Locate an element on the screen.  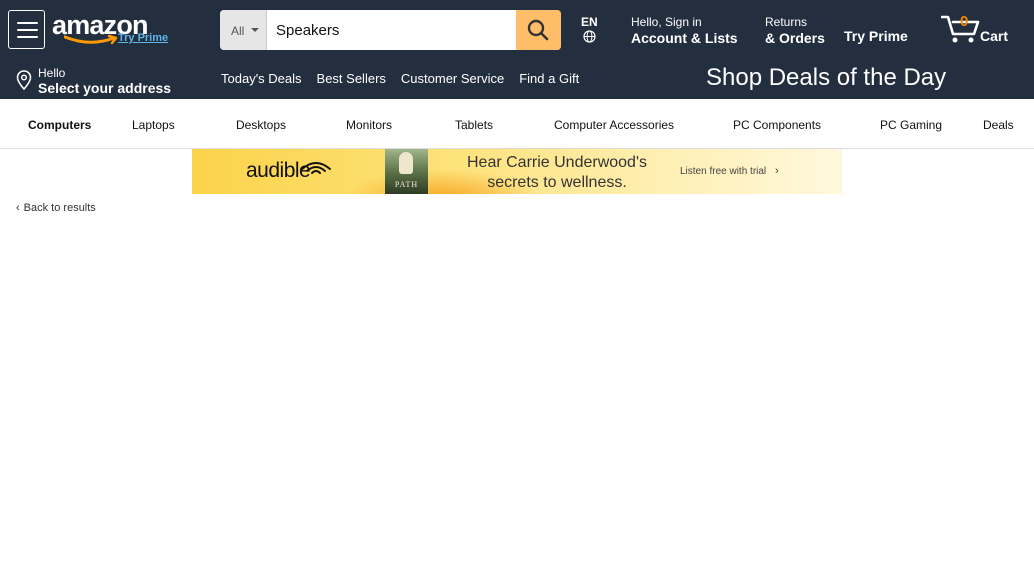
back-to-results-label: Back to results is located at coordinates (59, 208).